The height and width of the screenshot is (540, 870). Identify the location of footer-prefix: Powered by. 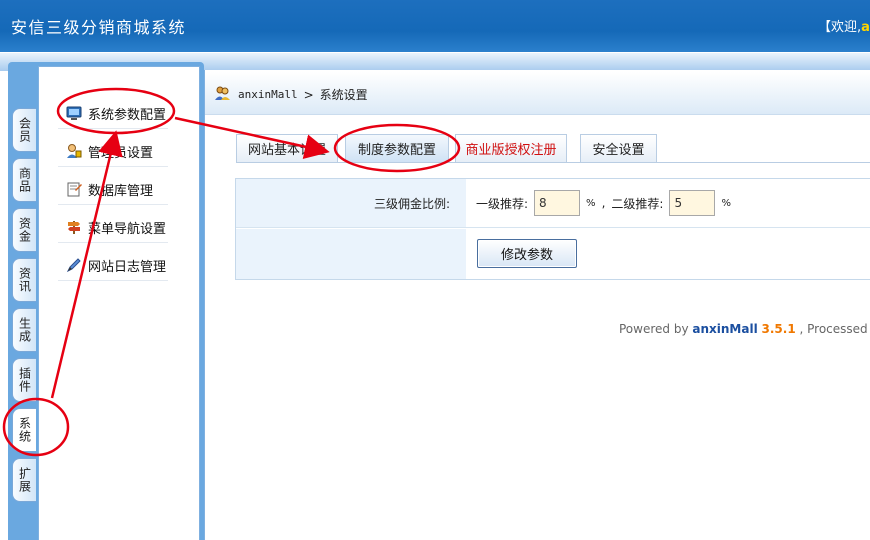
(656, 329).